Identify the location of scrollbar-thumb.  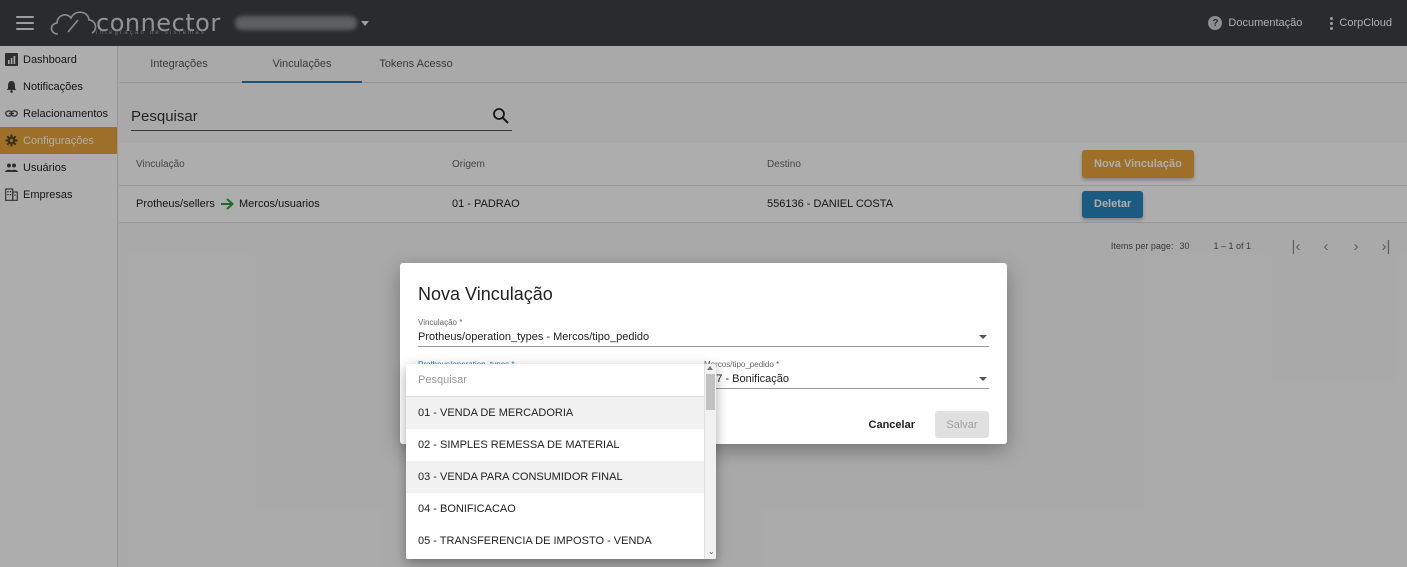
(710, 392).